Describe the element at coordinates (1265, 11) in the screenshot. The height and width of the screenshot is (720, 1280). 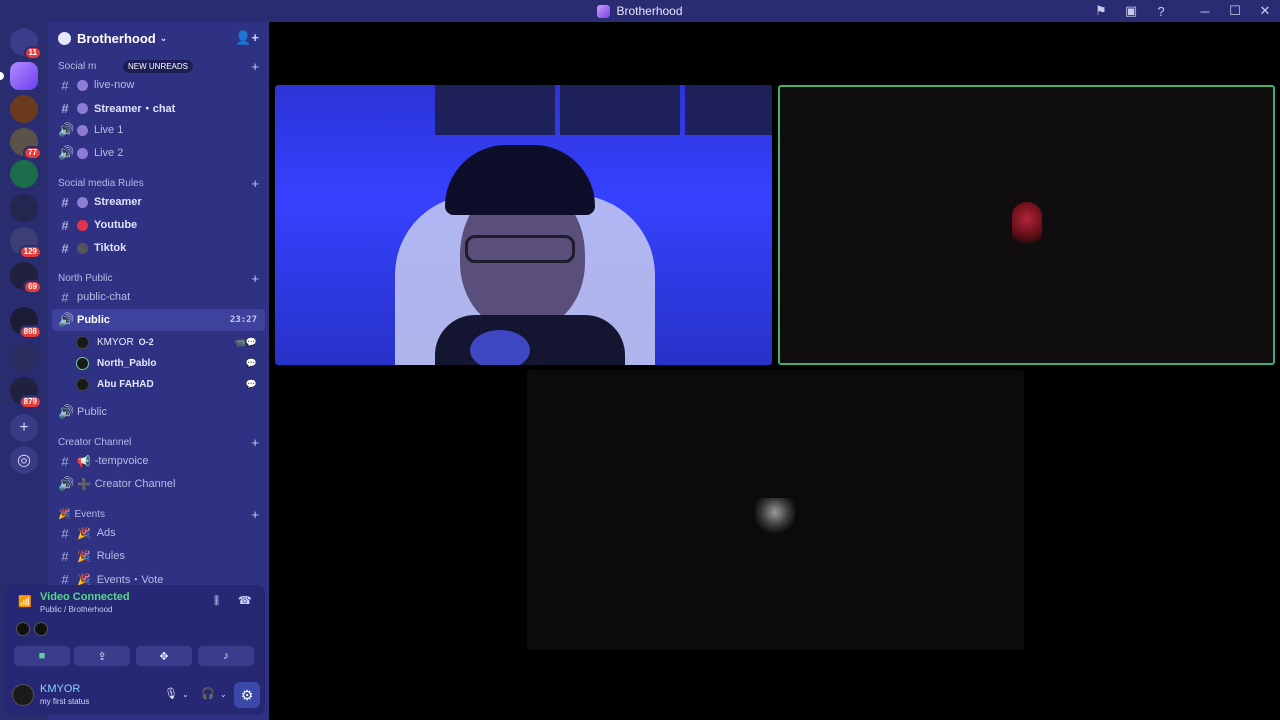
I see `close-icon: ✕` at that location.